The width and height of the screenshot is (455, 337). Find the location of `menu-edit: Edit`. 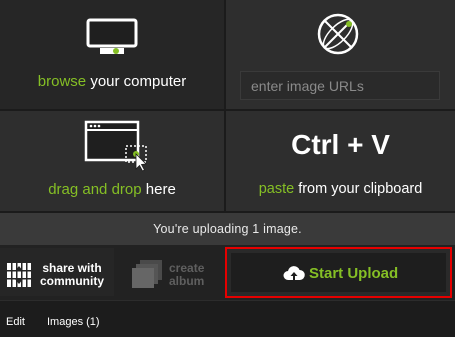

menu-edit: Edit is located at coordinates (15, 322).